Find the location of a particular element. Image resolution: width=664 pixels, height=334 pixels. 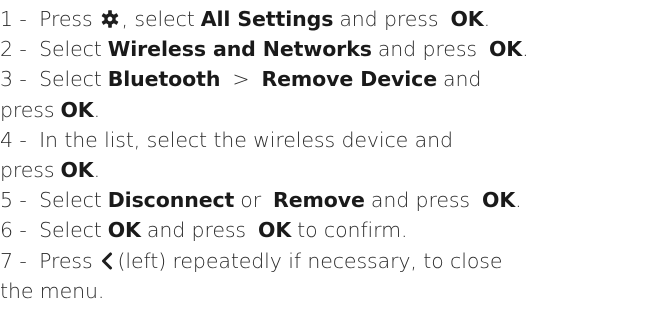

step-5: 5 - Select Disconnect or Remove and press OK. is located at coordinates (332, 200).